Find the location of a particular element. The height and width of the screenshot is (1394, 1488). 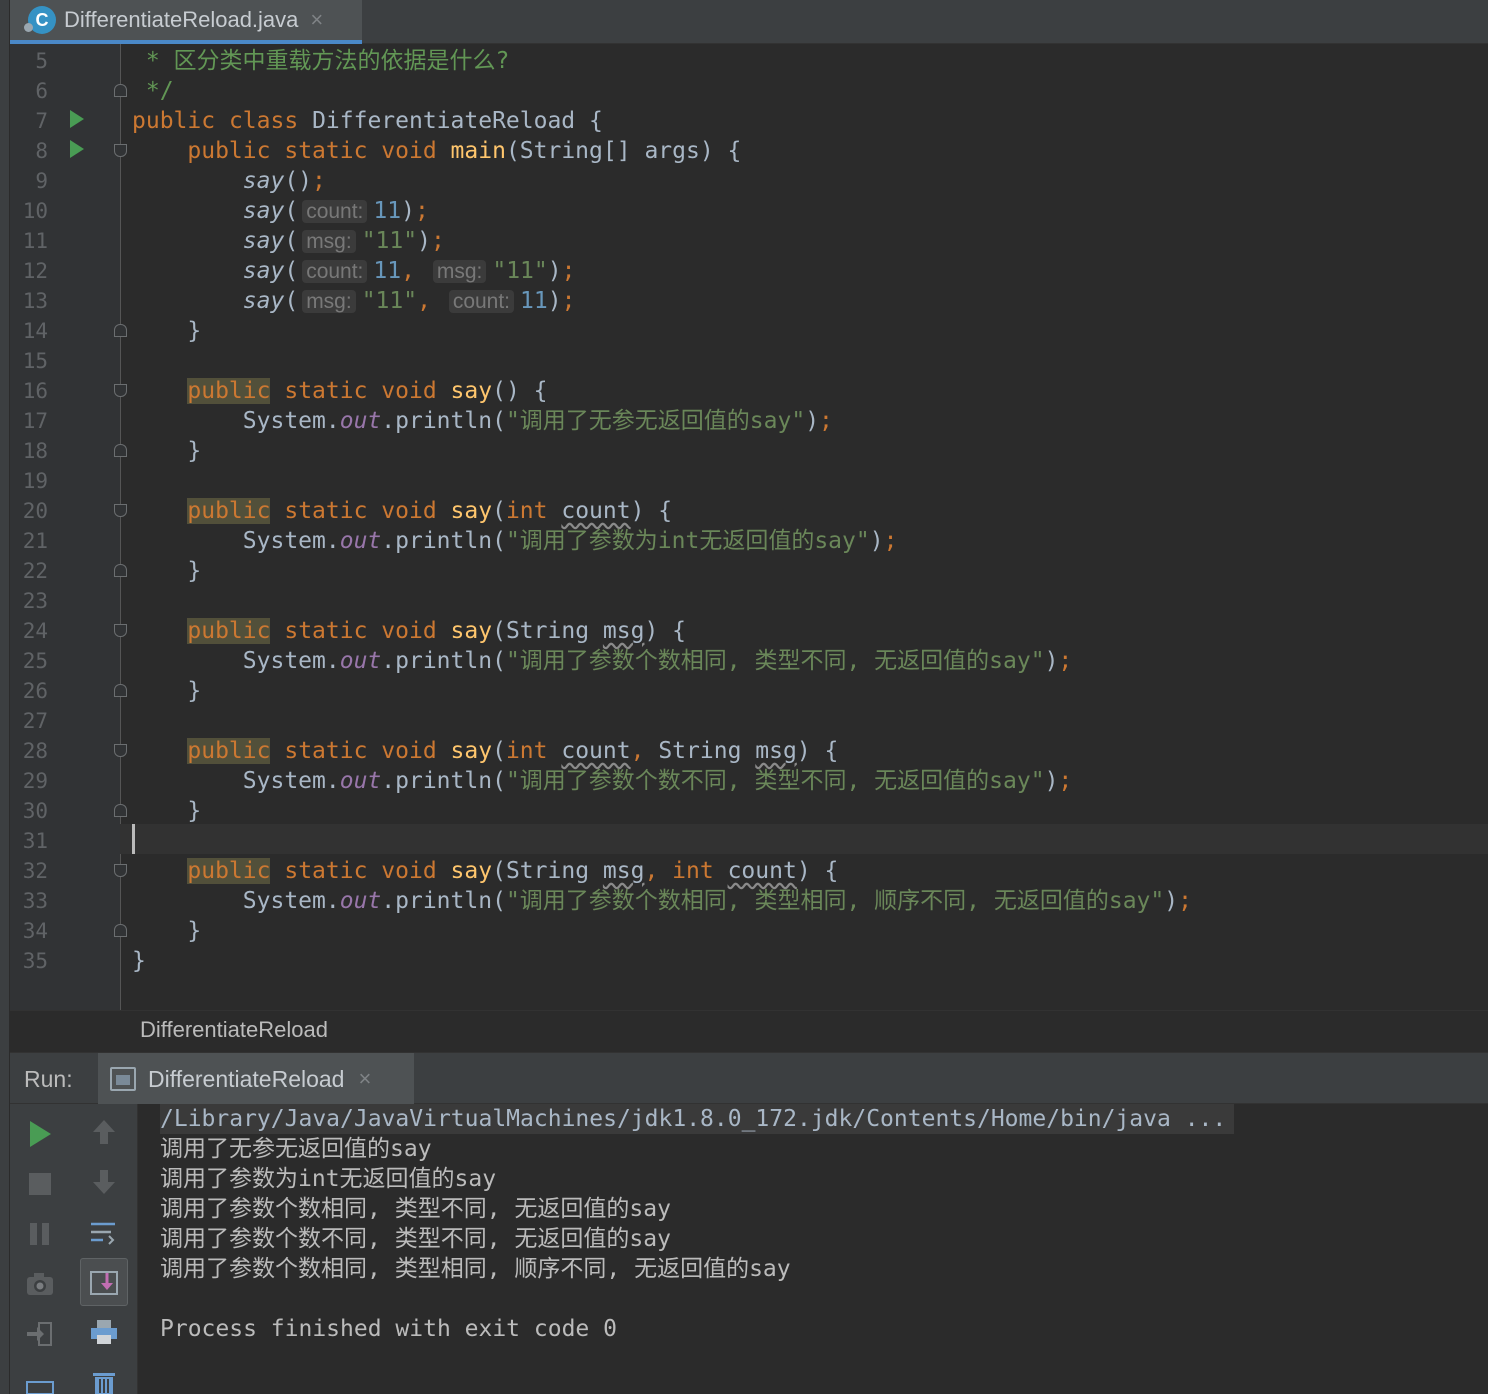

pause-icon is located at coordinates (40, 1234).